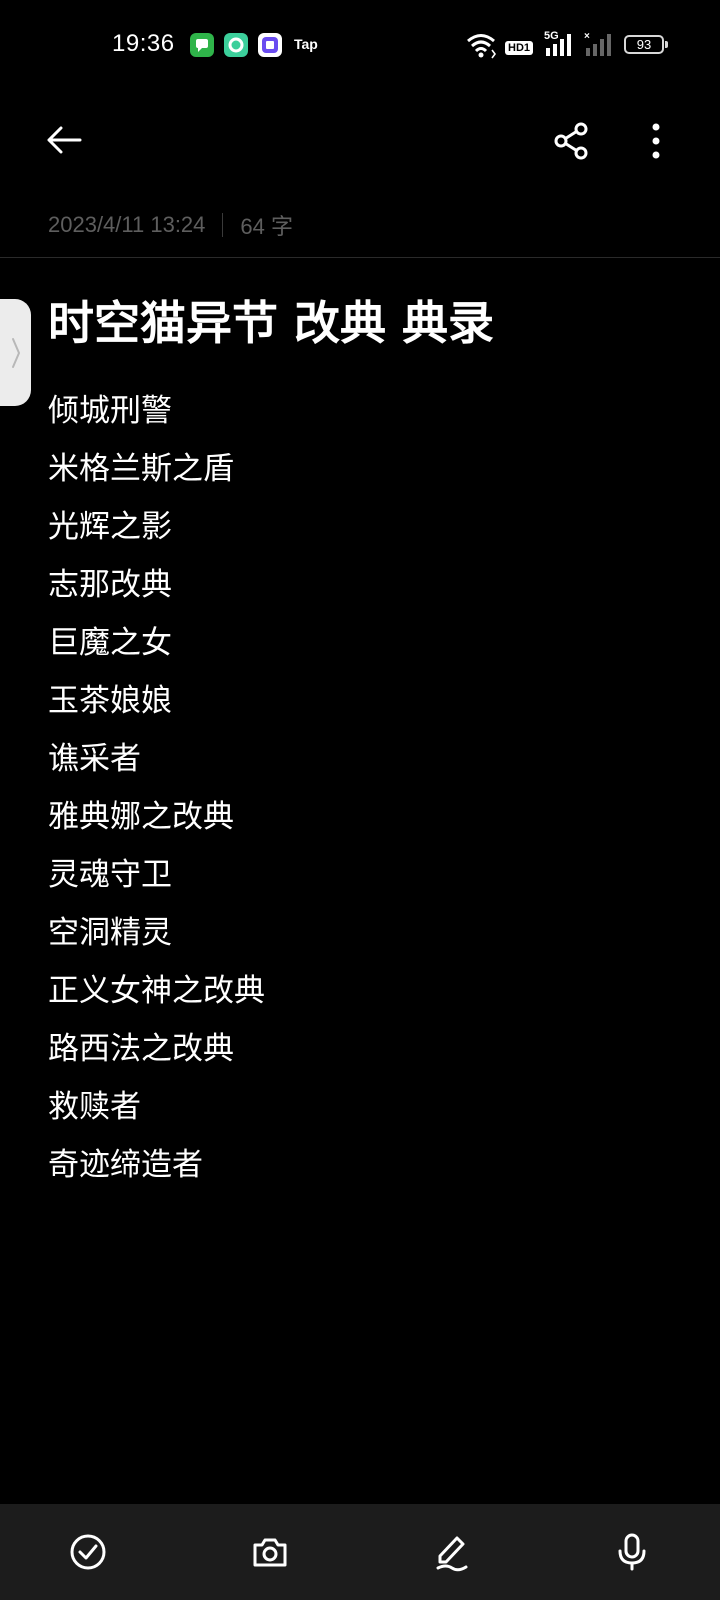 The height and width of the screenshot is (1600, 720). What do you see at coordinates (360, 45) in the screenshot?
I see `status-bar: 19:36 Tap HD1 5G × 93` at bounding box center [360, 45].